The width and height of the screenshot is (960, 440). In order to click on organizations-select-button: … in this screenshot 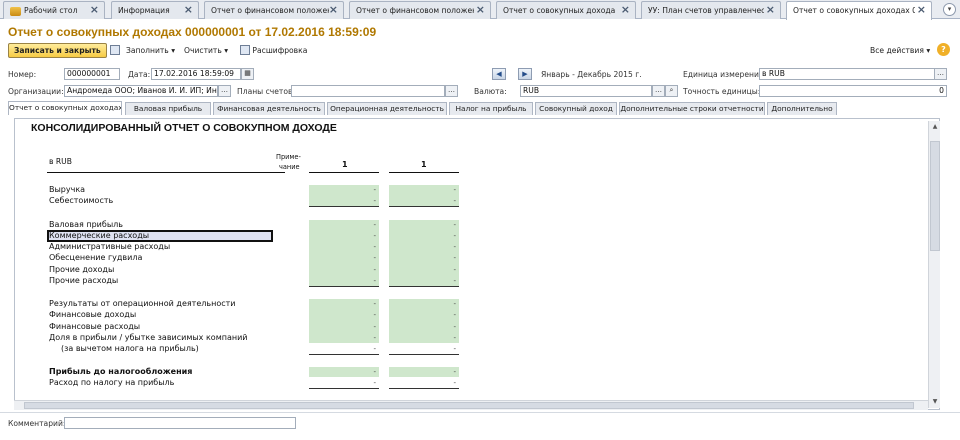, I will do `click(224, 91)`.